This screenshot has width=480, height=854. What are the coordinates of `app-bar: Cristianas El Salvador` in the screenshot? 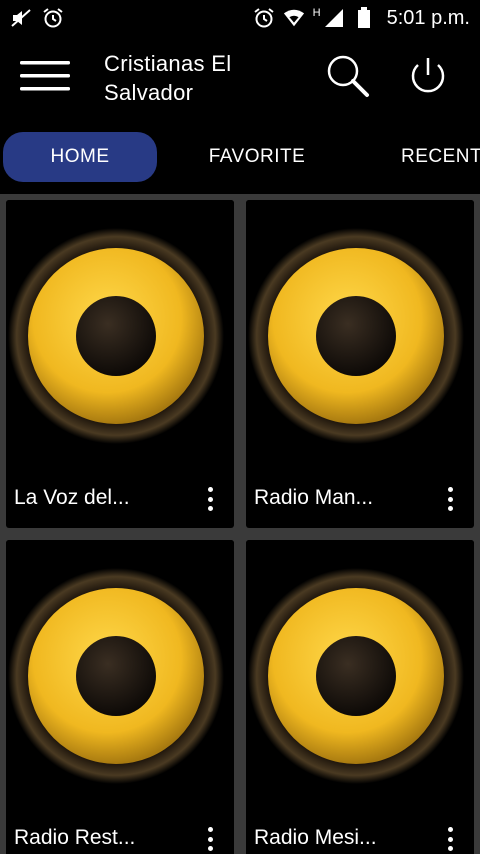 It's located at (240, 78).